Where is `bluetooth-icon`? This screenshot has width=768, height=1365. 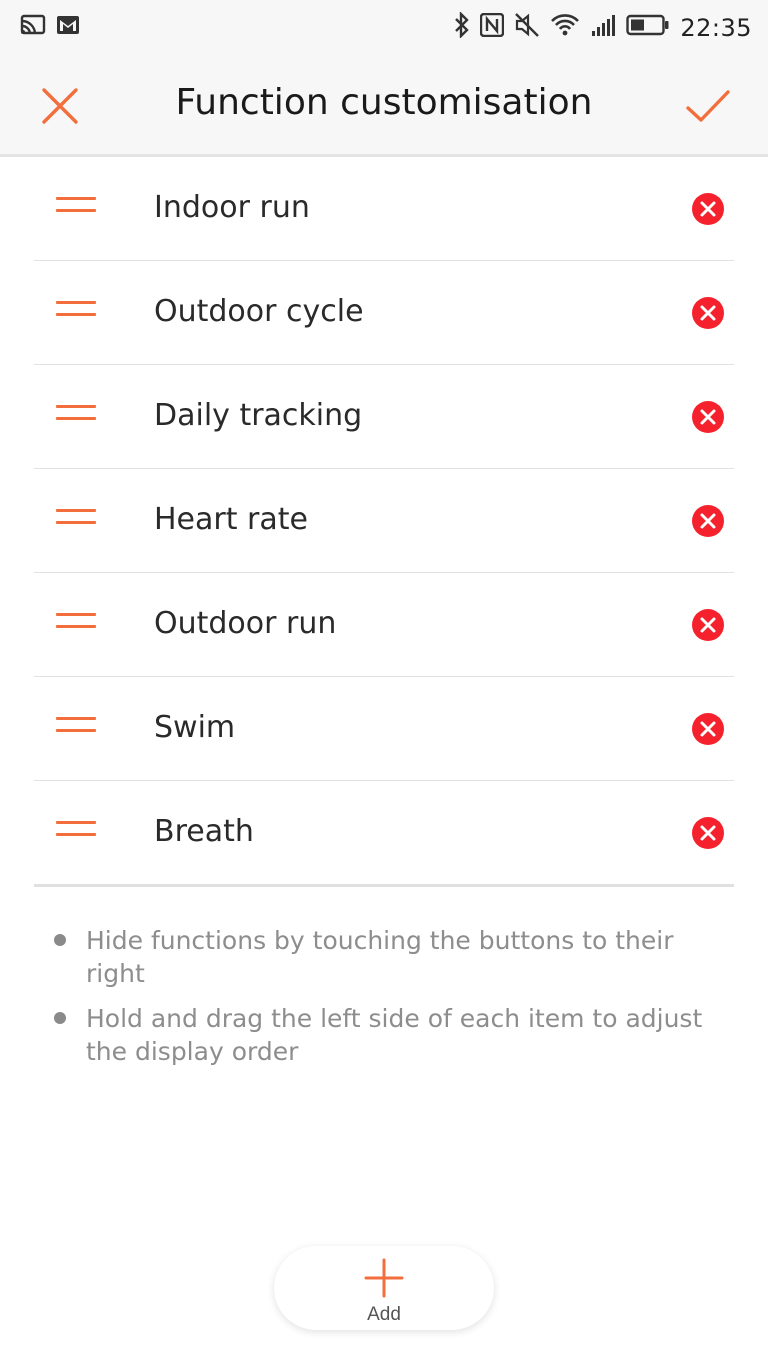
bluetooth-icon is located at coordinates (462, 27).